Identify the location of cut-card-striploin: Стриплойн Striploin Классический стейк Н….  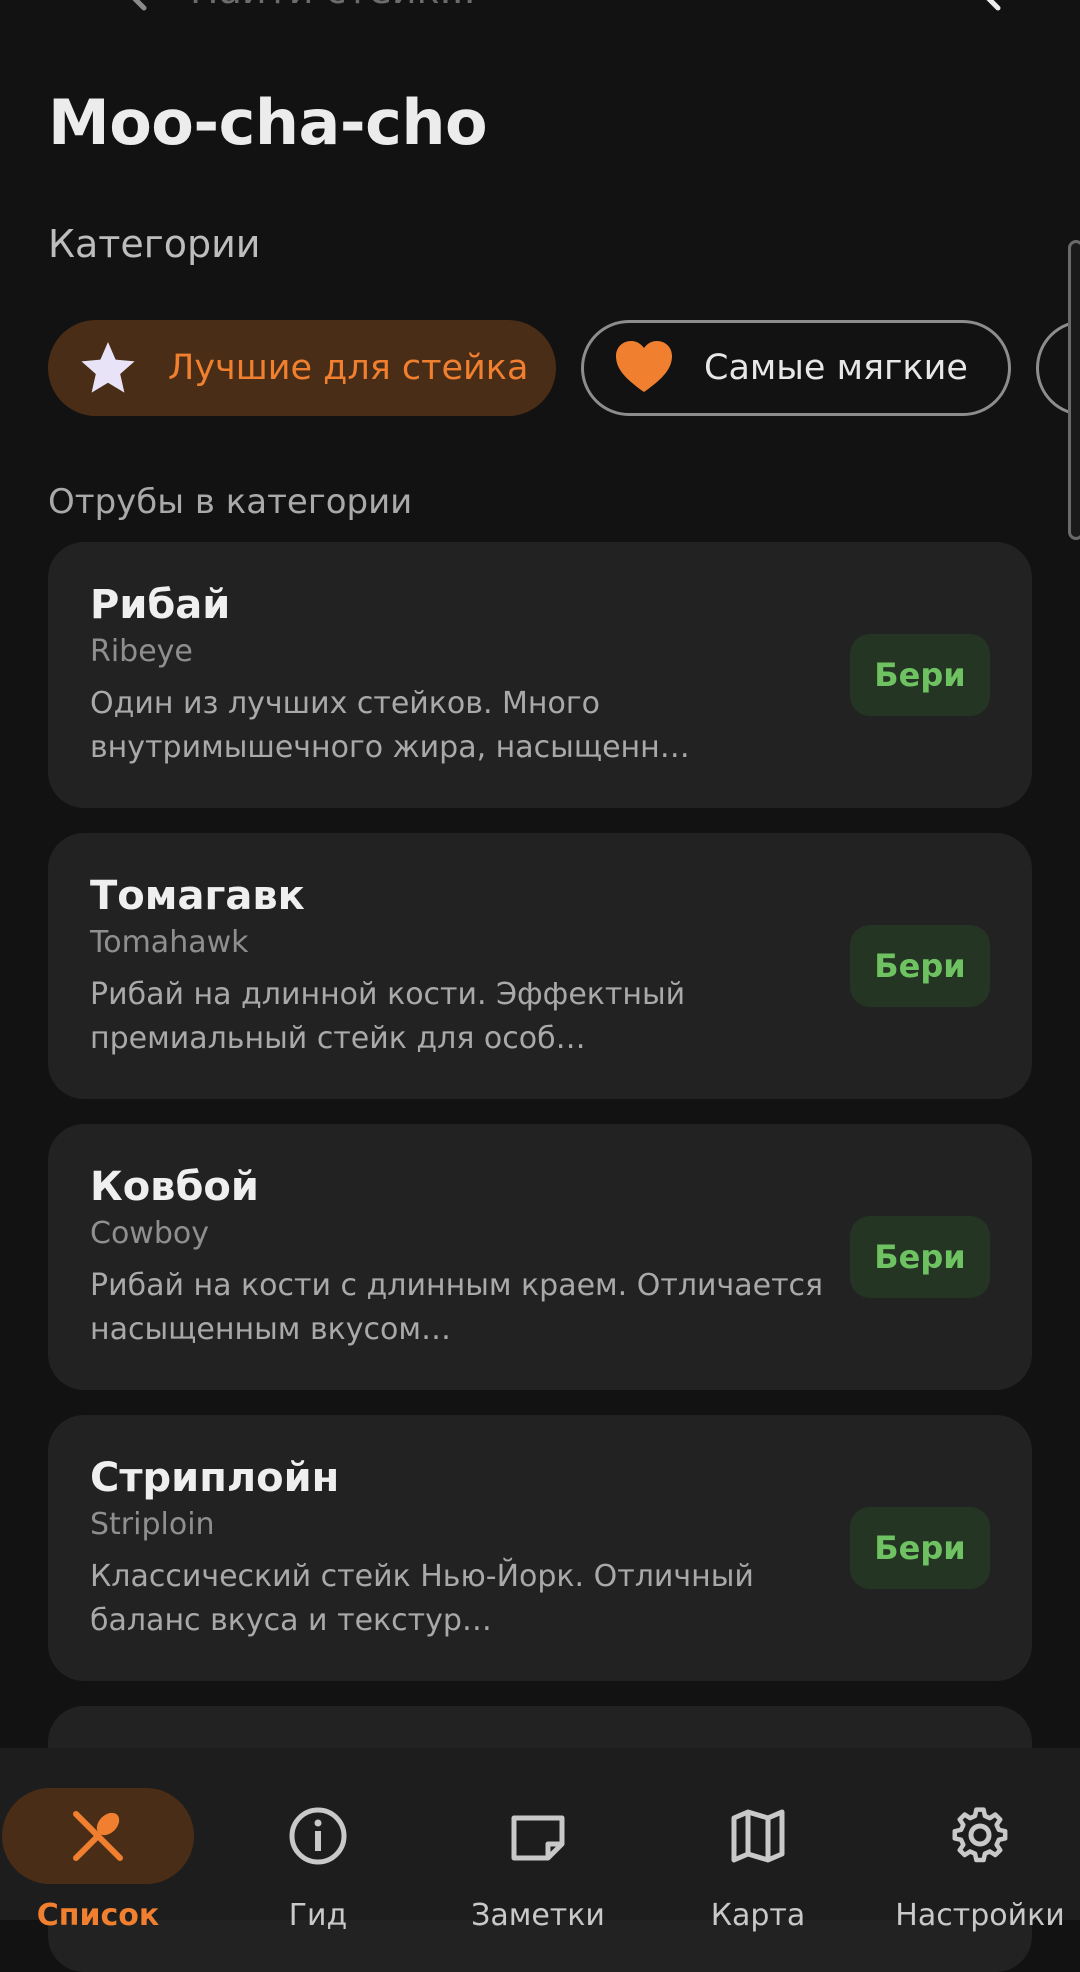
(540, 1548).